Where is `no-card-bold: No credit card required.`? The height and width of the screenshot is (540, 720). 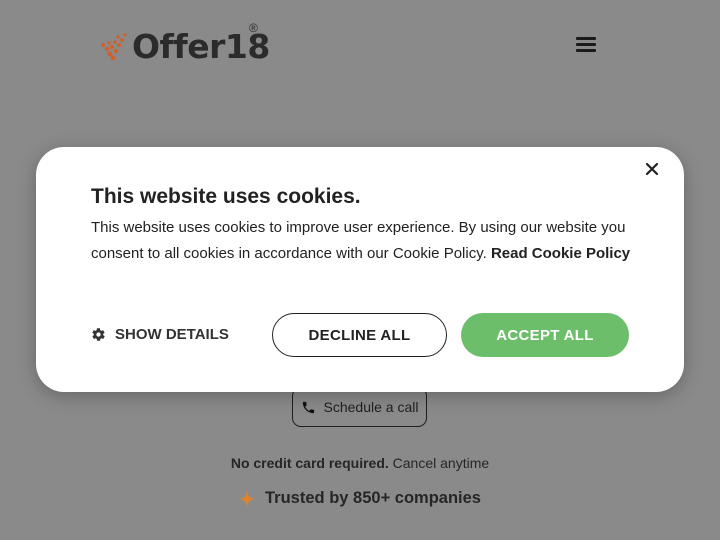
no-card-bold: No credit card required. is located at coordinates (309, 463).